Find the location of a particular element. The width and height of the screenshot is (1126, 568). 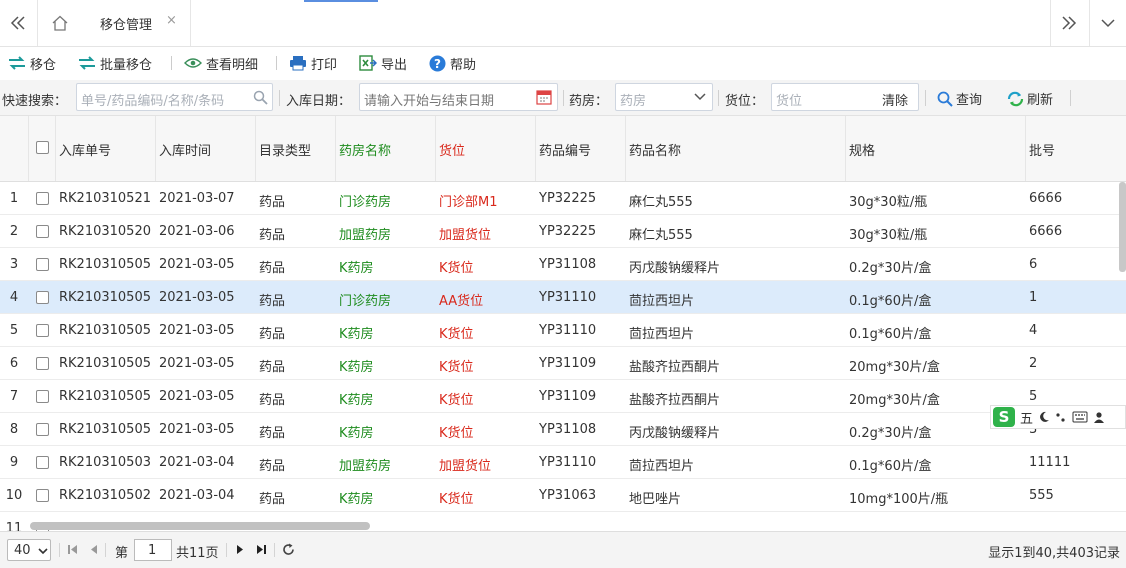

moon-icon is located at coordinates (1044, 417).